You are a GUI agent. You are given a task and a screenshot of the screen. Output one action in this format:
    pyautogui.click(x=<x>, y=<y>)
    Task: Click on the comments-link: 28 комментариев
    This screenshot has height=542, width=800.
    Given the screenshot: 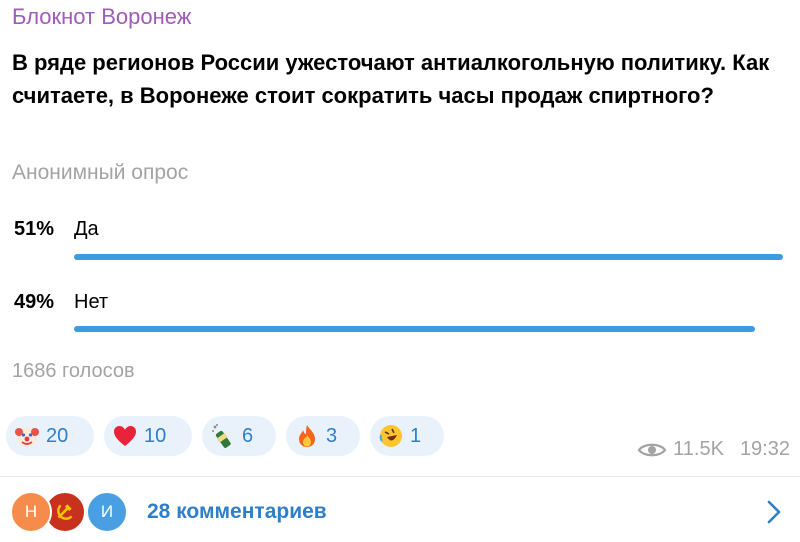 What is the action you would take?
    pyautogui.click(x=237, y=512)
    